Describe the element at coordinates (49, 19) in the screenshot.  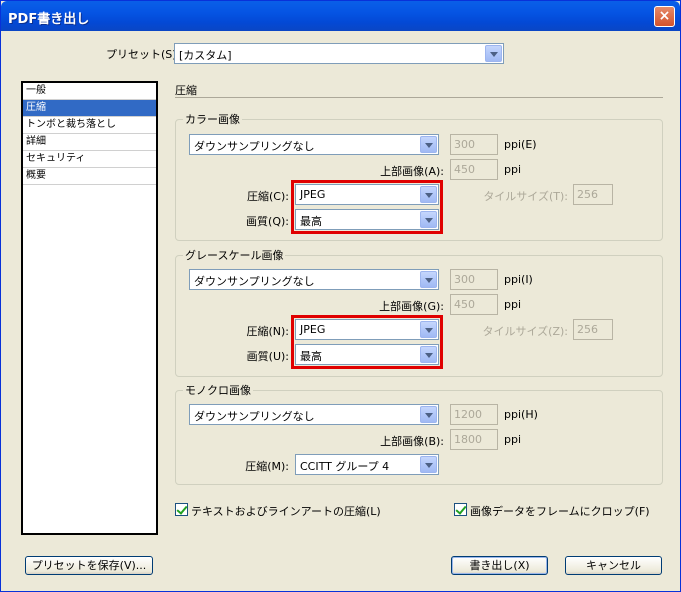
I see `window-title: PDF書き出し` at that location.